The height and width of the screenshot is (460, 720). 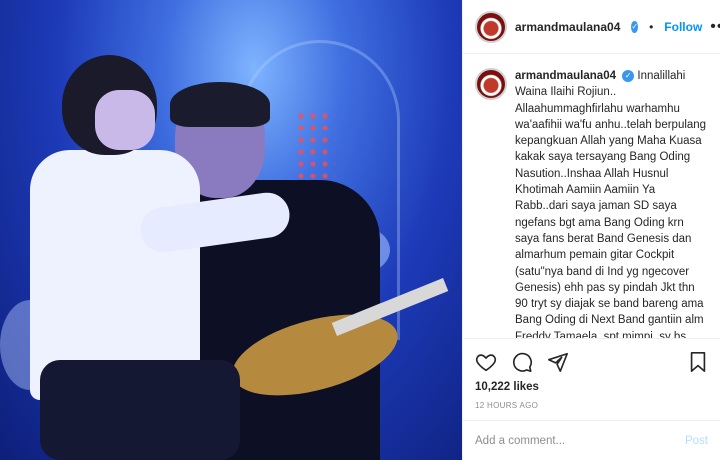 I want to click on more-options-icon: •••, so click(x=715, y=26).